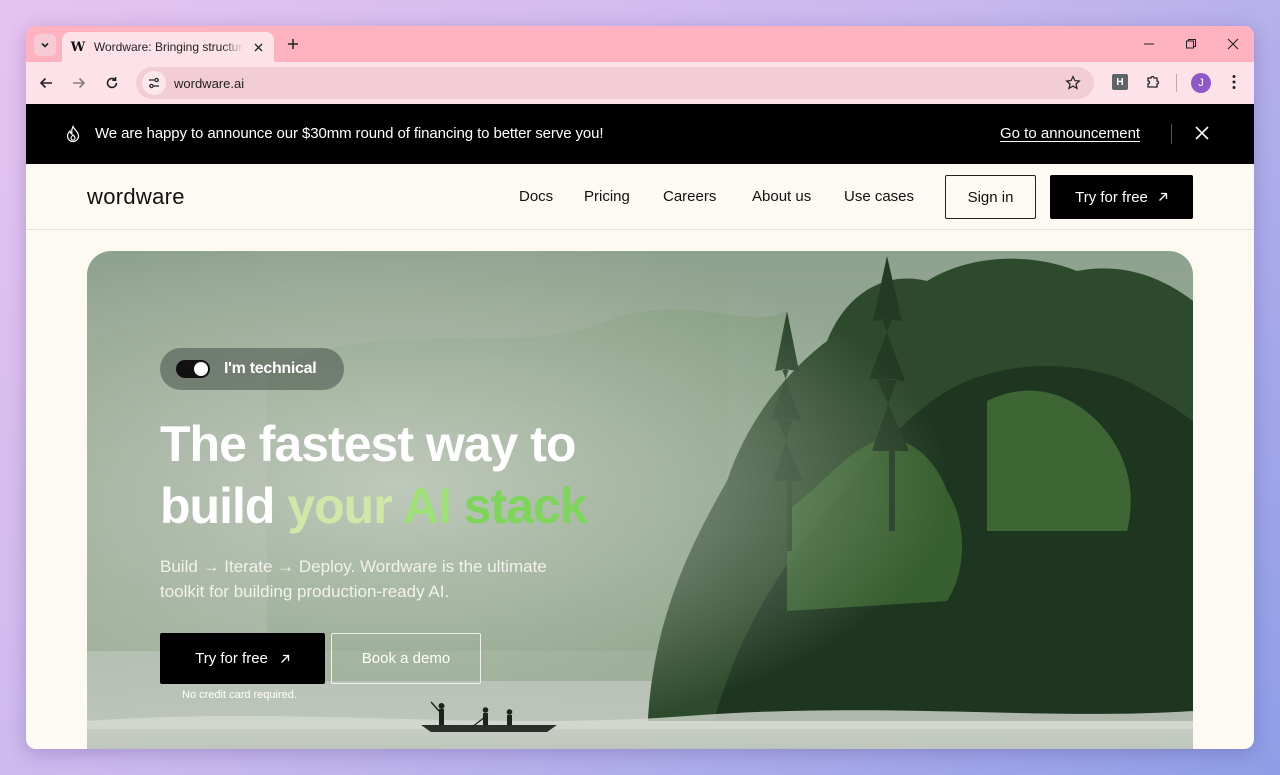 This screenshot has width=1280, height=775. Describe the element at coordinates (406, 658) in the screenshot. I see `book-a-demo-button: Book a demo` at that location.